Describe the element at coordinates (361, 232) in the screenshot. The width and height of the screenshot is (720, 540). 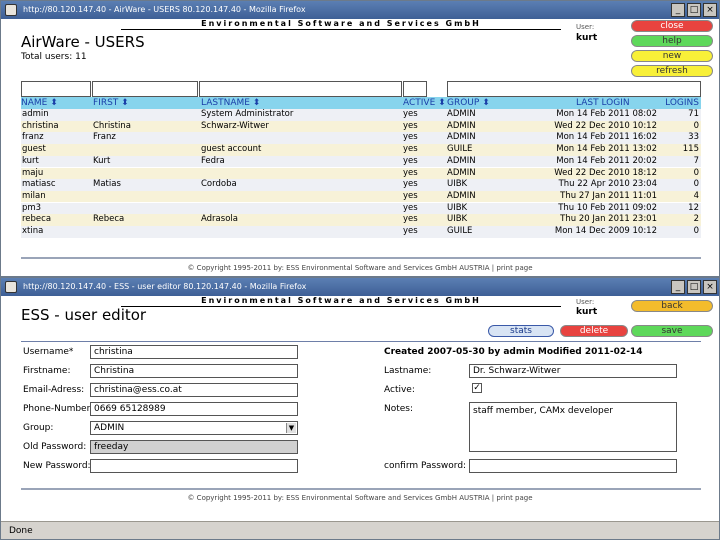
I see `table-row: xtina yes GUILE Mon 14 Dec 2009 10:12 0` at that location.